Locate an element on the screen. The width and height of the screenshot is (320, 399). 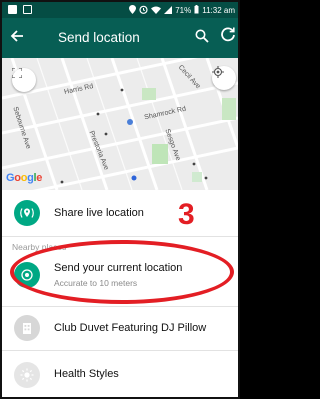
battery-icon is located at coordinates (196, 10).